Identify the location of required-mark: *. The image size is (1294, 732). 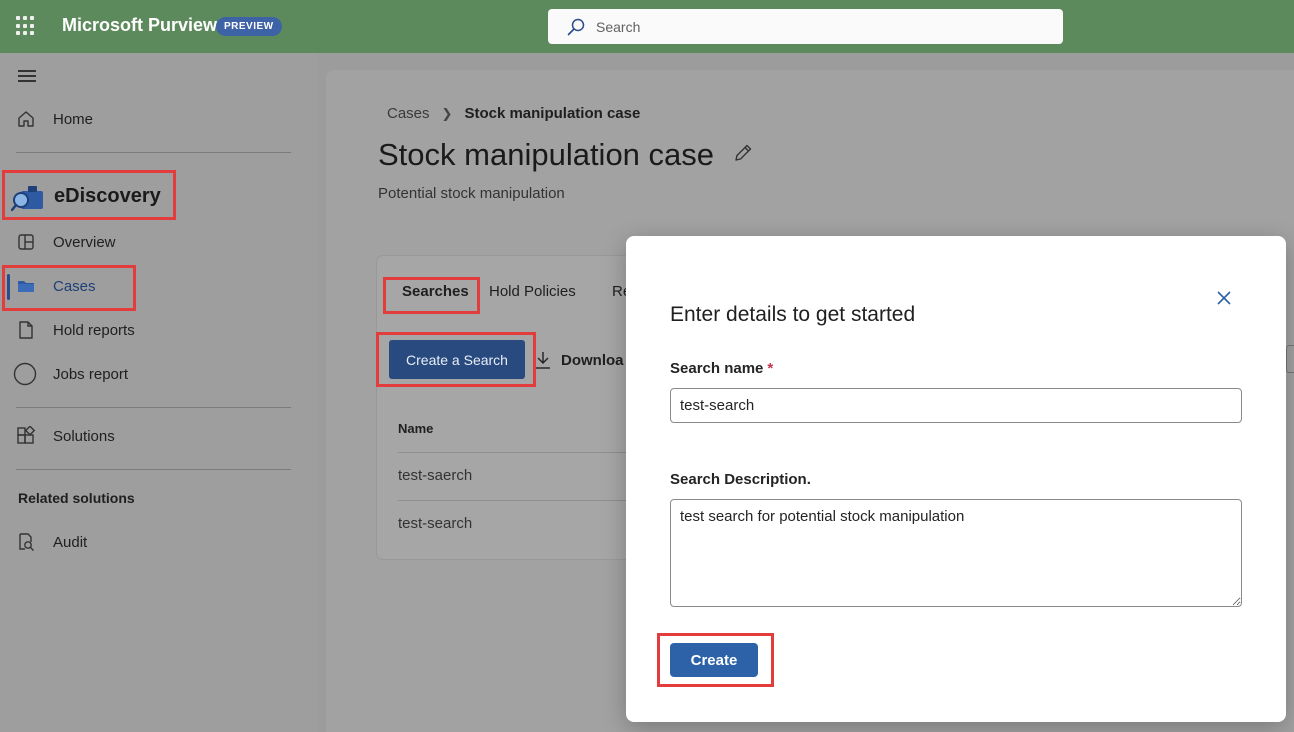
(770, 368).